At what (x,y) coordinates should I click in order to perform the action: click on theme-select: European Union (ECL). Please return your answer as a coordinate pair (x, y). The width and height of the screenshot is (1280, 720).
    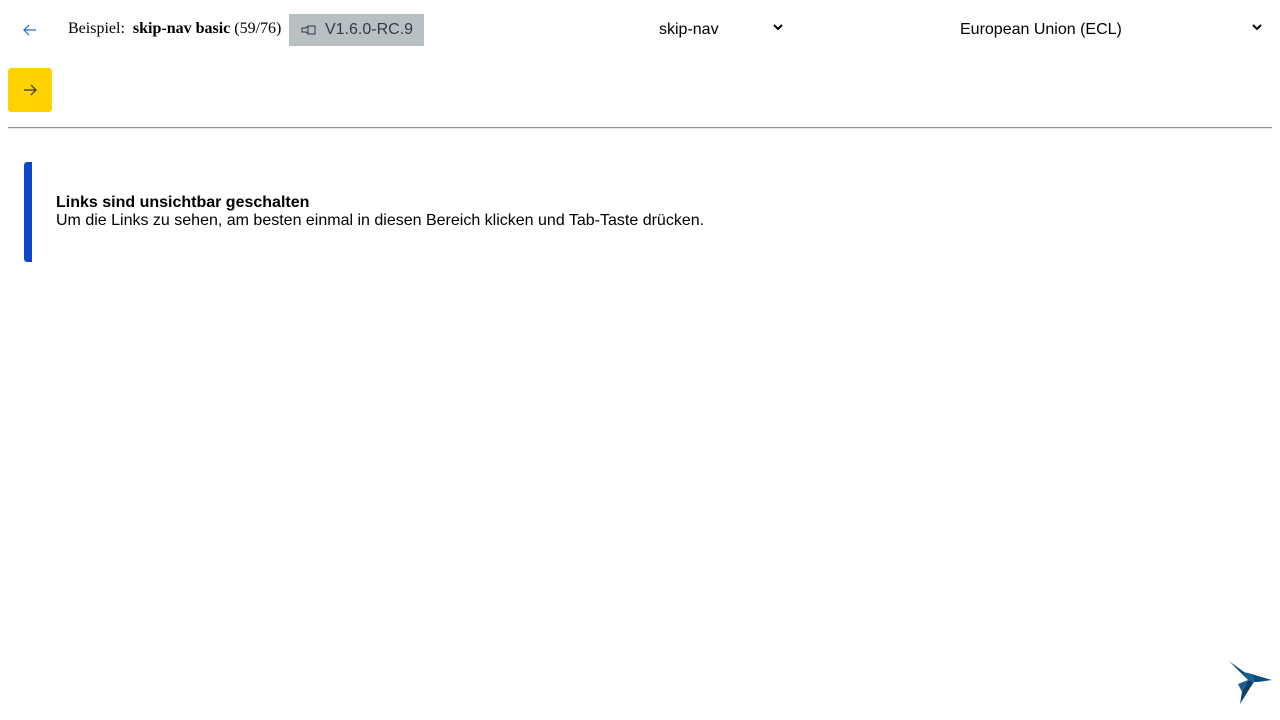
    Looking at the image, I should click on (1111, 30).